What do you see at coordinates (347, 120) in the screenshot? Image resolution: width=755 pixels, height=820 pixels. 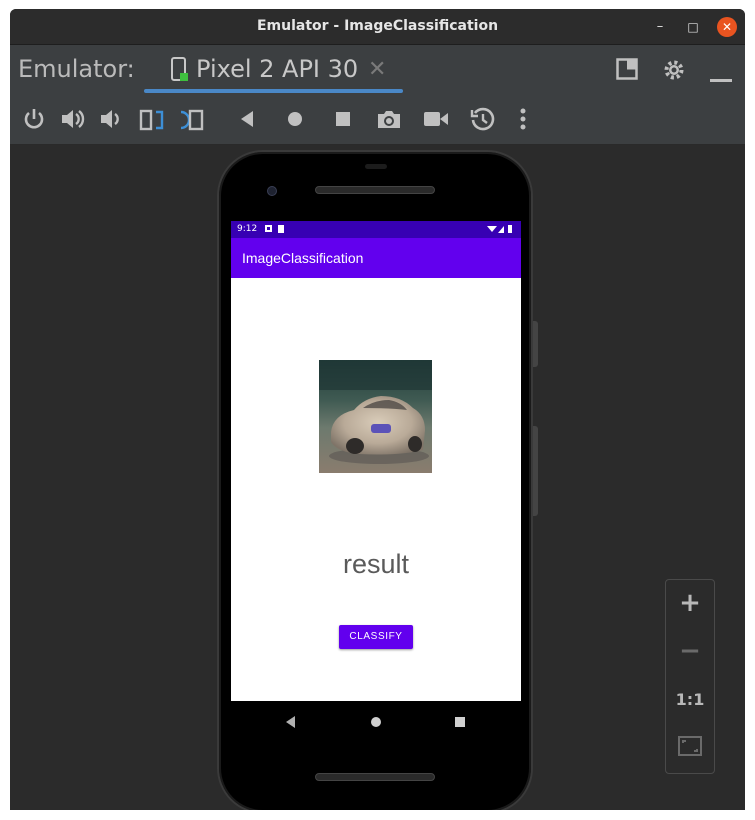 I see `overview-icon` at bounding box center [347, 120].